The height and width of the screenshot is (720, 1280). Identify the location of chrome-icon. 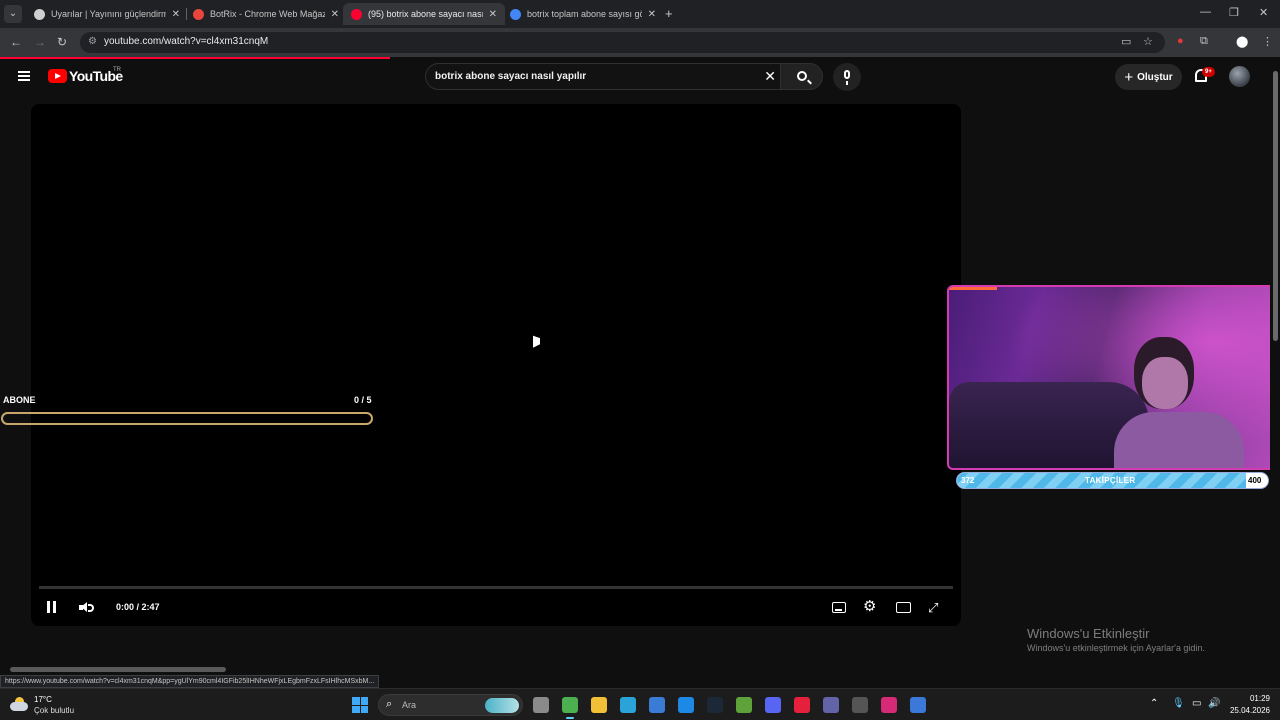
(570, 708).